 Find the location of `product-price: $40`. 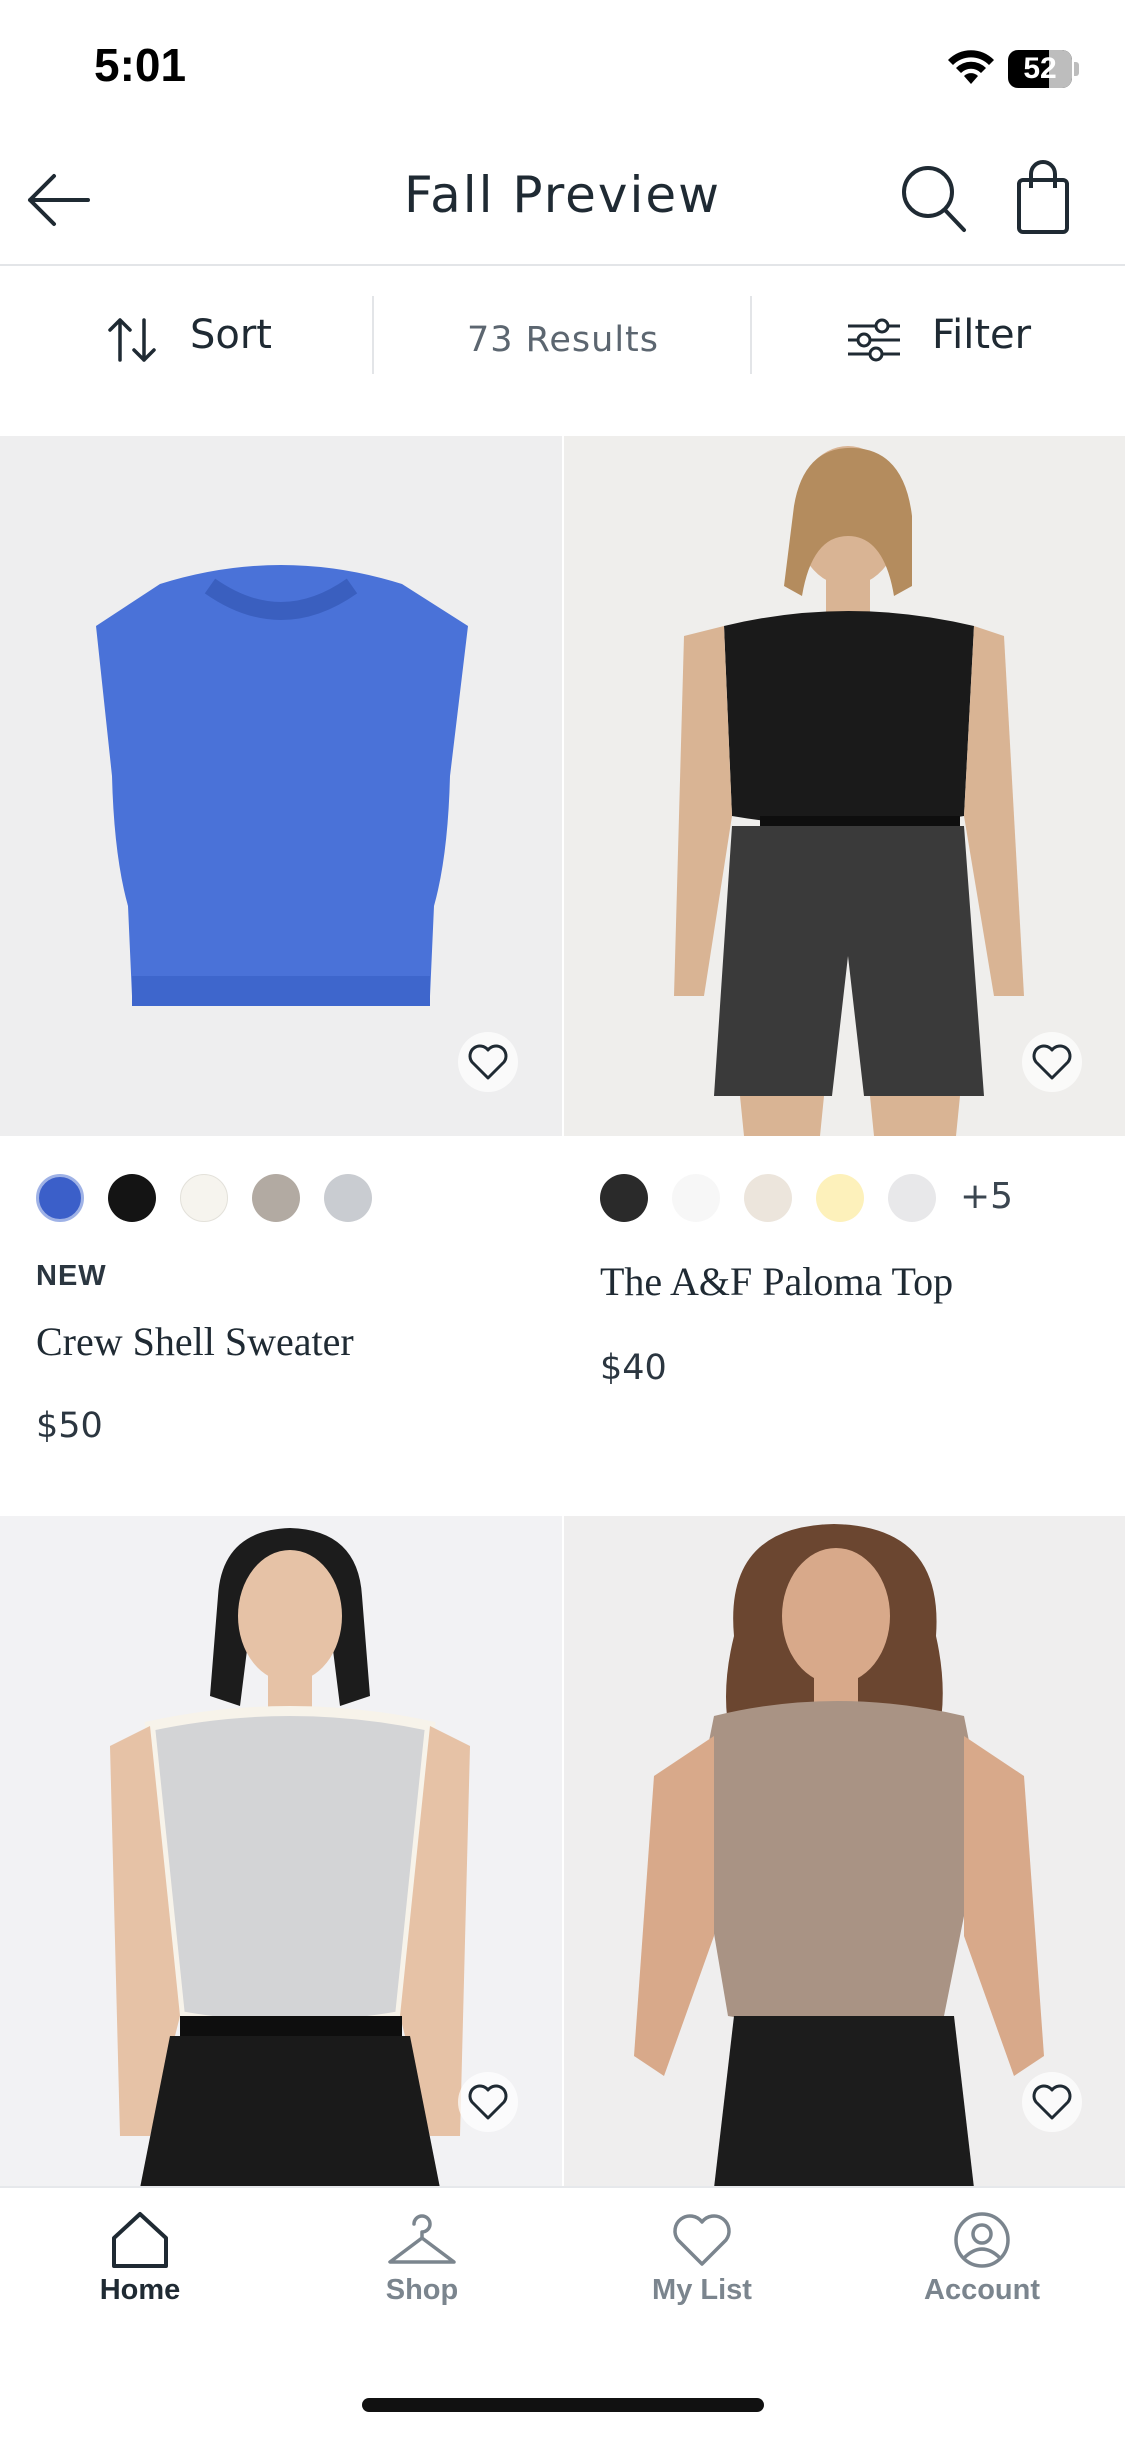

product-price: $40 is located at coordinates (633, 1368).